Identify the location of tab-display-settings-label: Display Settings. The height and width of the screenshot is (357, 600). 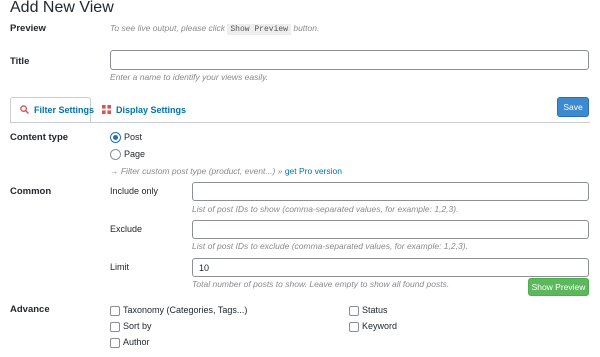
(151, 110).